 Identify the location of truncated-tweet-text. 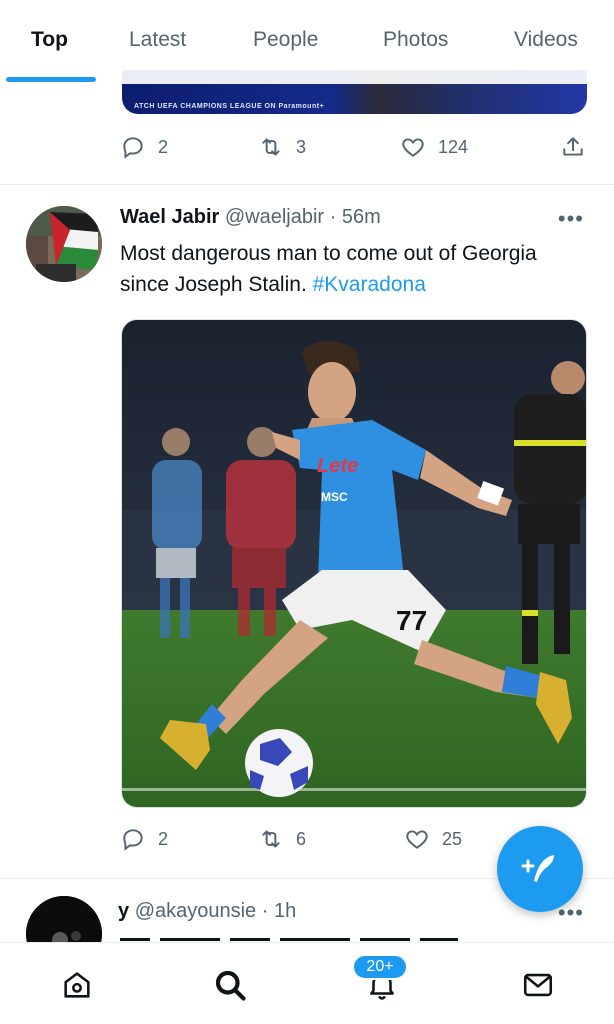
(355, 936).